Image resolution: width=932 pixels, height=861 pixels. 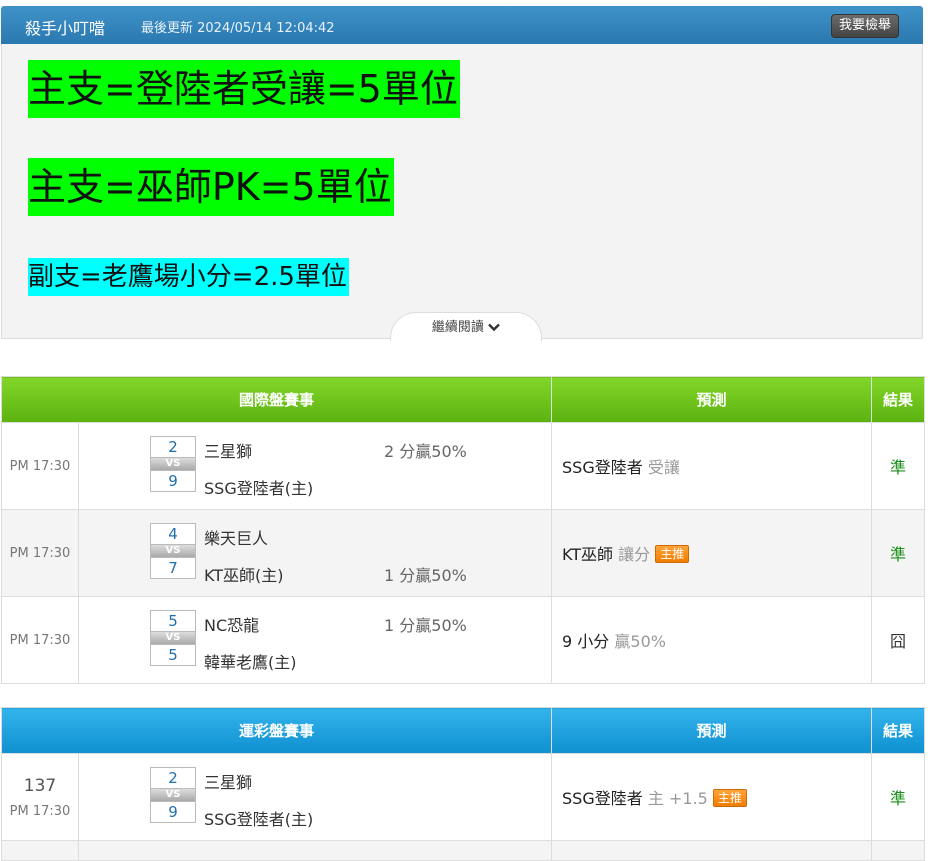 I want to click on prediction-team: KT巫師, so click(x=588, y=554).